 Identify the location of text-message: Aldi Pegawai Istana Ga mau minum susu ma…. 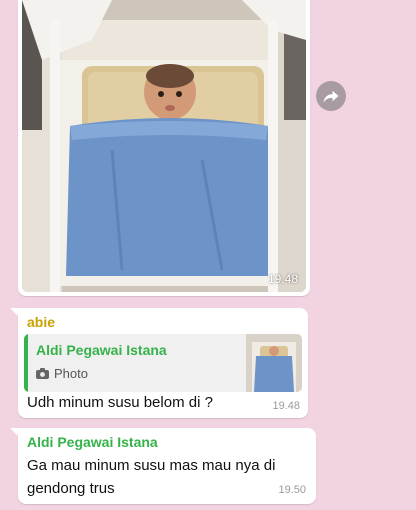
(167, 466).